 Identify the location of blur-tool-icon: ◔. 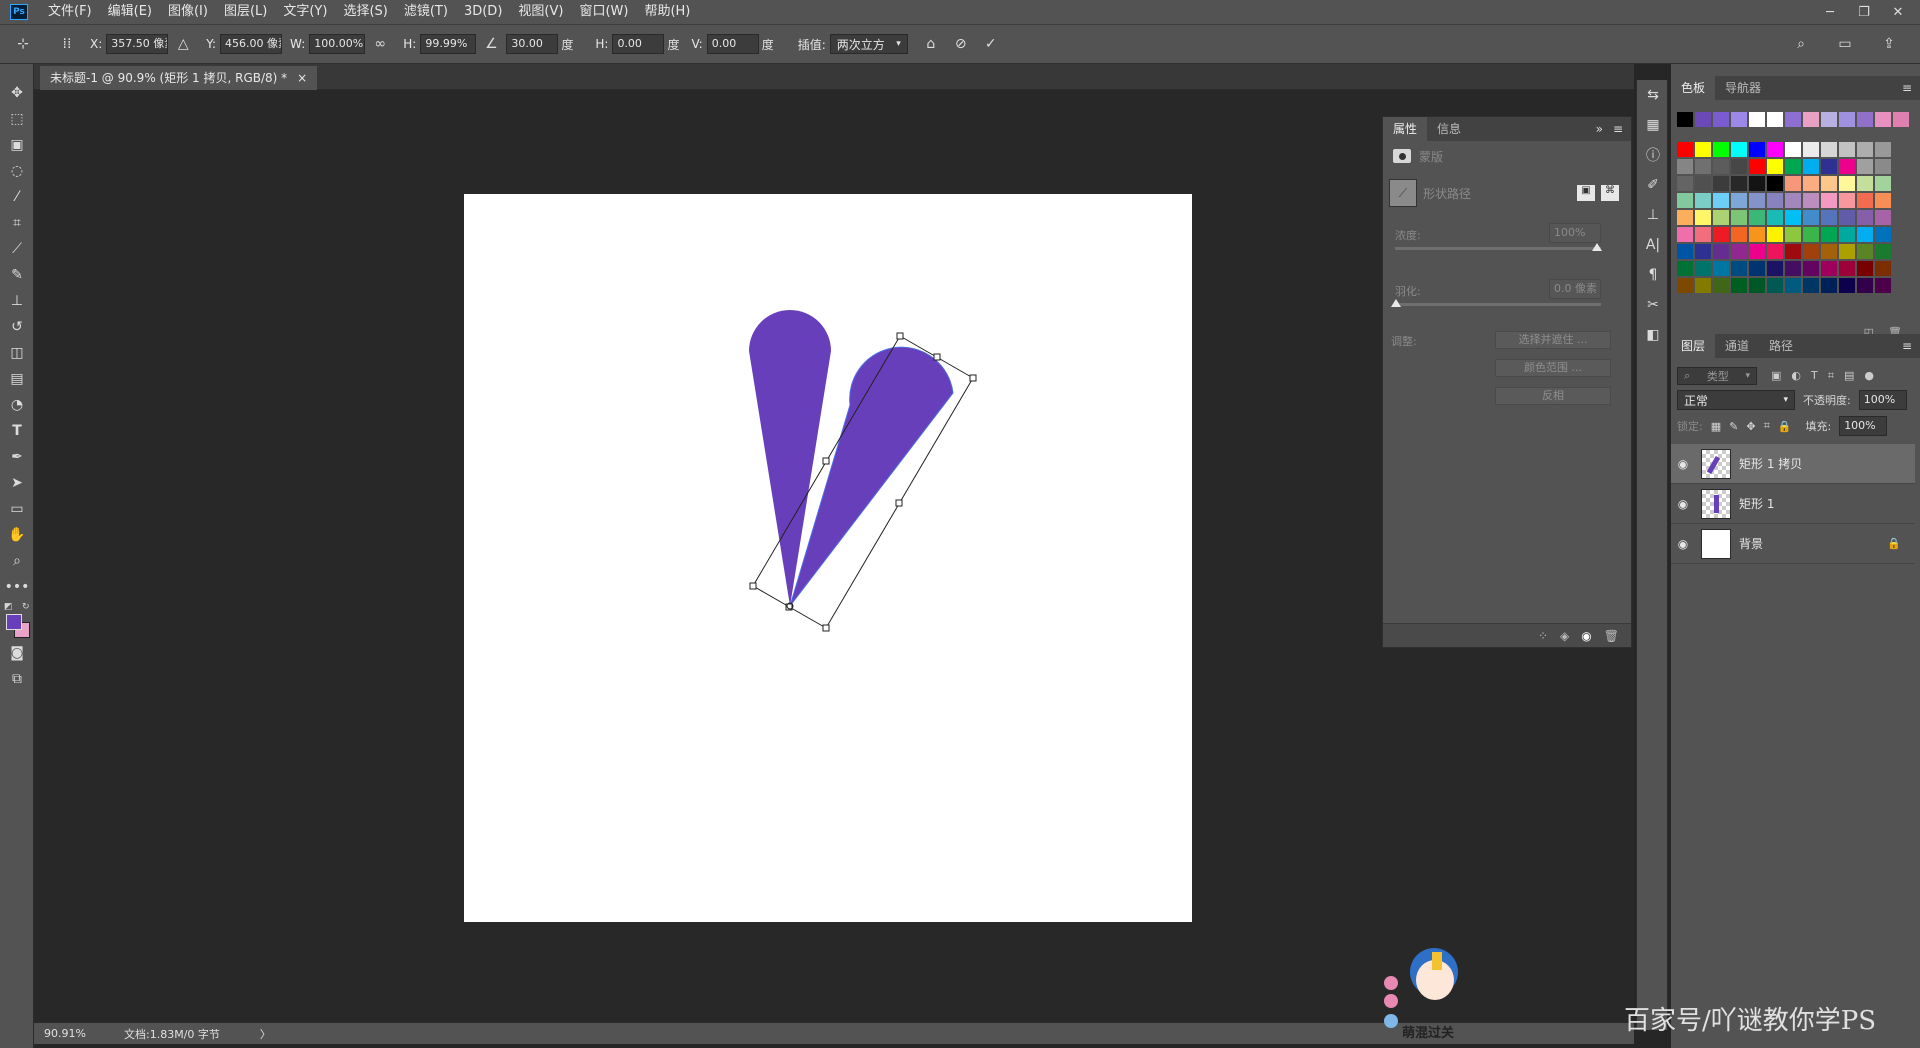
(17, 405).